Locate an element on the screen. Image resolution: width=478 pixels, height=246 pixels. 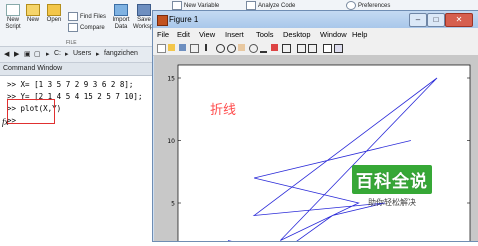
menu-insert: Insert is located at coordinates (234, 34).